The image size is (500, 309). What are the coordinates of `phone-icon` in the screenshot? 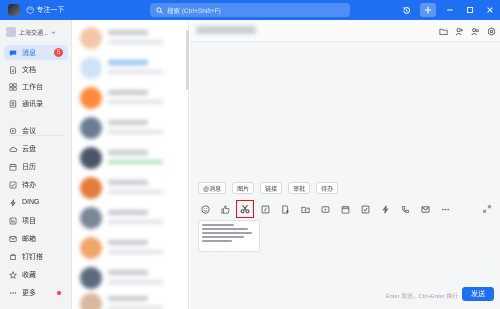 It's located at (405, 209).